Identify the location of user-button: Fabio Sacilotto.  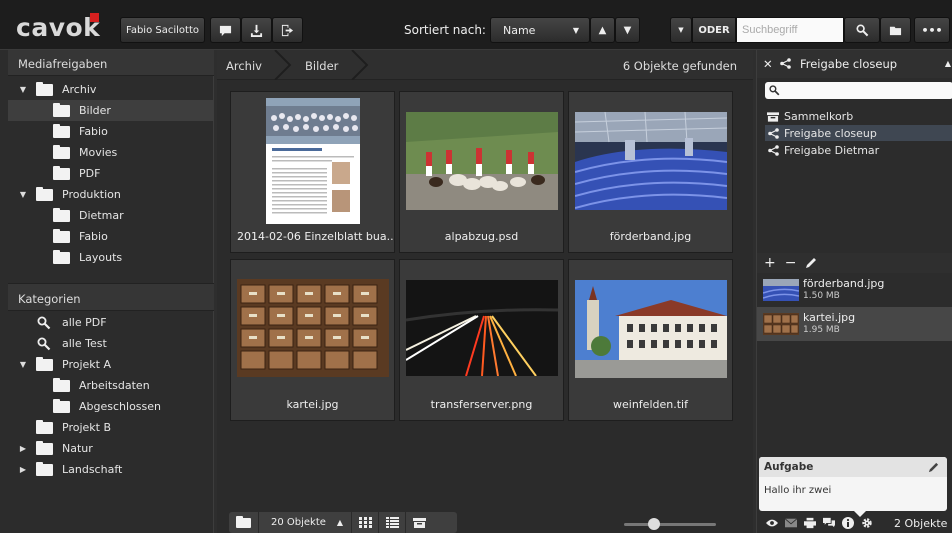
(162, 30).